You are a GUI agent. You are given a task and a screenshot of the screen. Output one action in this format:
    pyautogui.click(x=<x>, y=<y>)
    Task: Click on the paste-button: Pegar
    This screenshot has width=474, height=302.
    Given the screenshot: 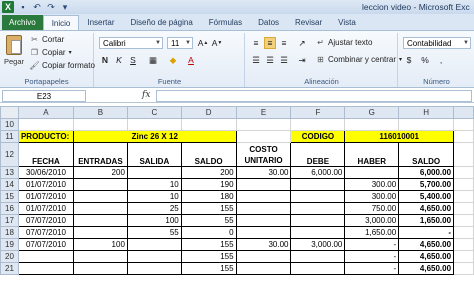 What is the action you would take?
    pyautogui.click(x=14, y=52)
    